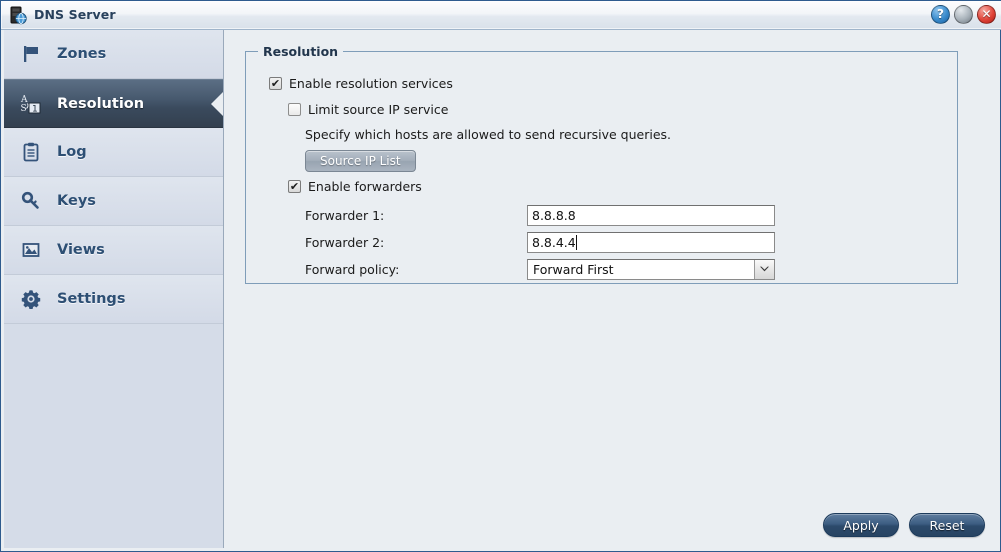  I want to click on limit-source-ip-label: Limit source IP service, so click(378, 109).